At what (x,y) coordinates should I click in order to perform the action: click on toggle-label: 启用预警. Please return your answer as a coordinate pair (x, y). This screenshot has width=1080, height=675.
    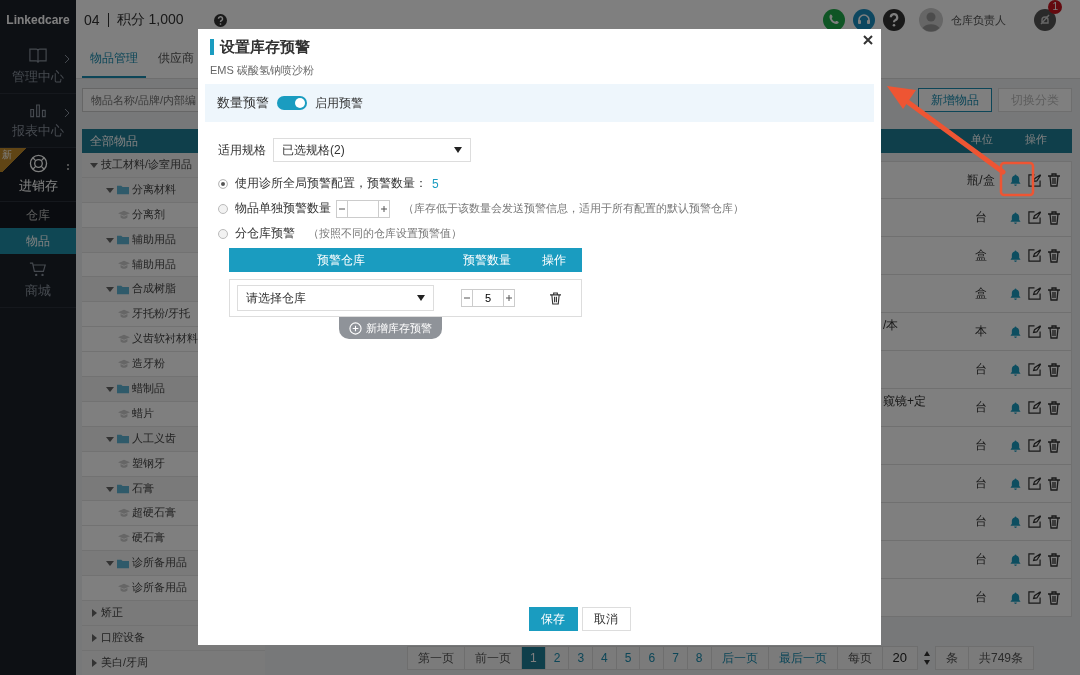
    Looking at the image, I should click on (339, 103).